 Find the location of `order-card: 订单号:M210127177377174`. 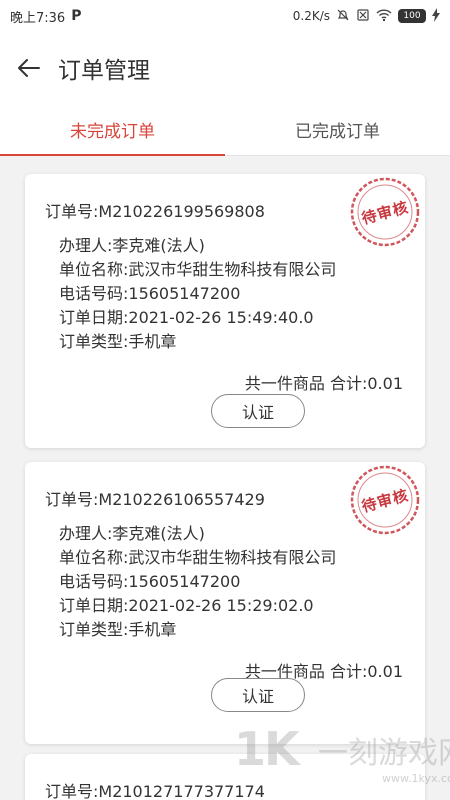

order-card: 订单号:M210127177377174 is located at coordinates (225, 777).